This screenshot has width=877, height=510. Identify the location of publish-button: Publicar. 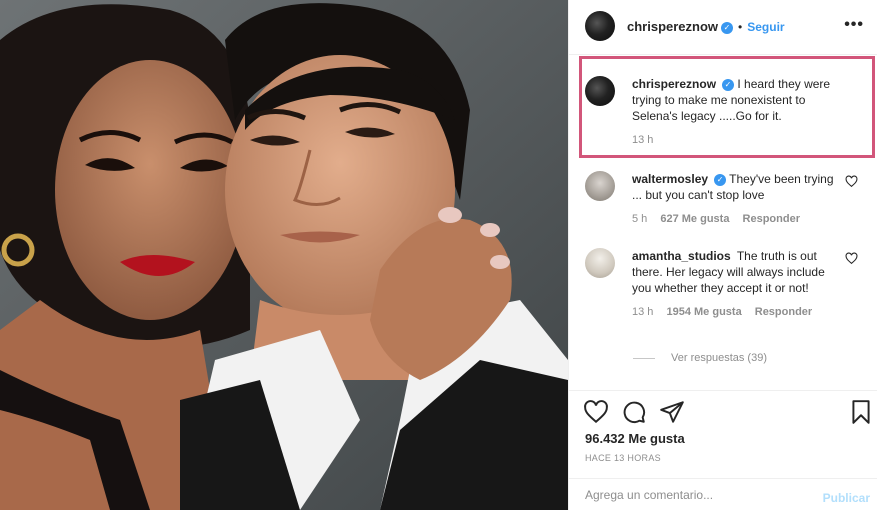
(846, 498).